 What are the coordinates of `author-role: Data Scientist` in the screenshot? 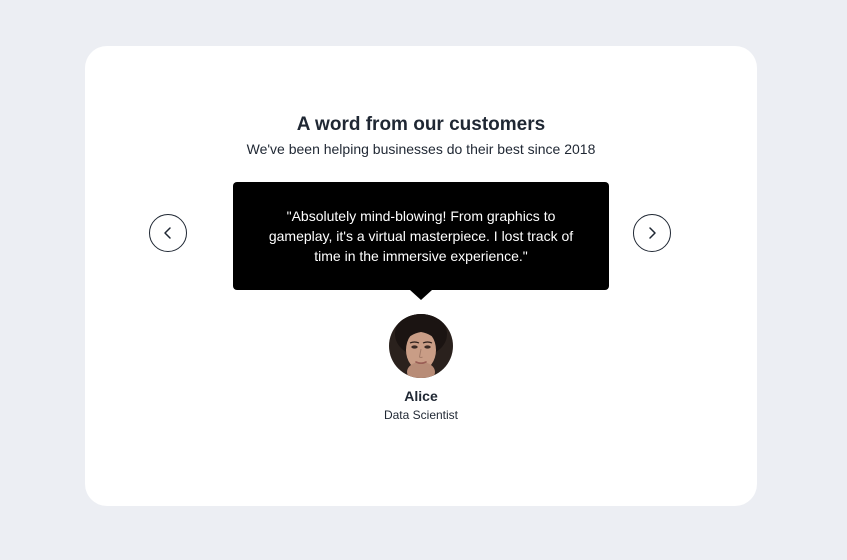 It's located at (421, 415).